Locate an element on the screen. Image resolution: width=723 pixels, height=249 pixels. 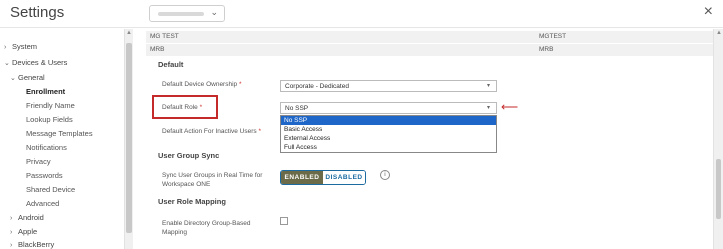
org-row-2-right: MRB is located at coordinates (546, 49).